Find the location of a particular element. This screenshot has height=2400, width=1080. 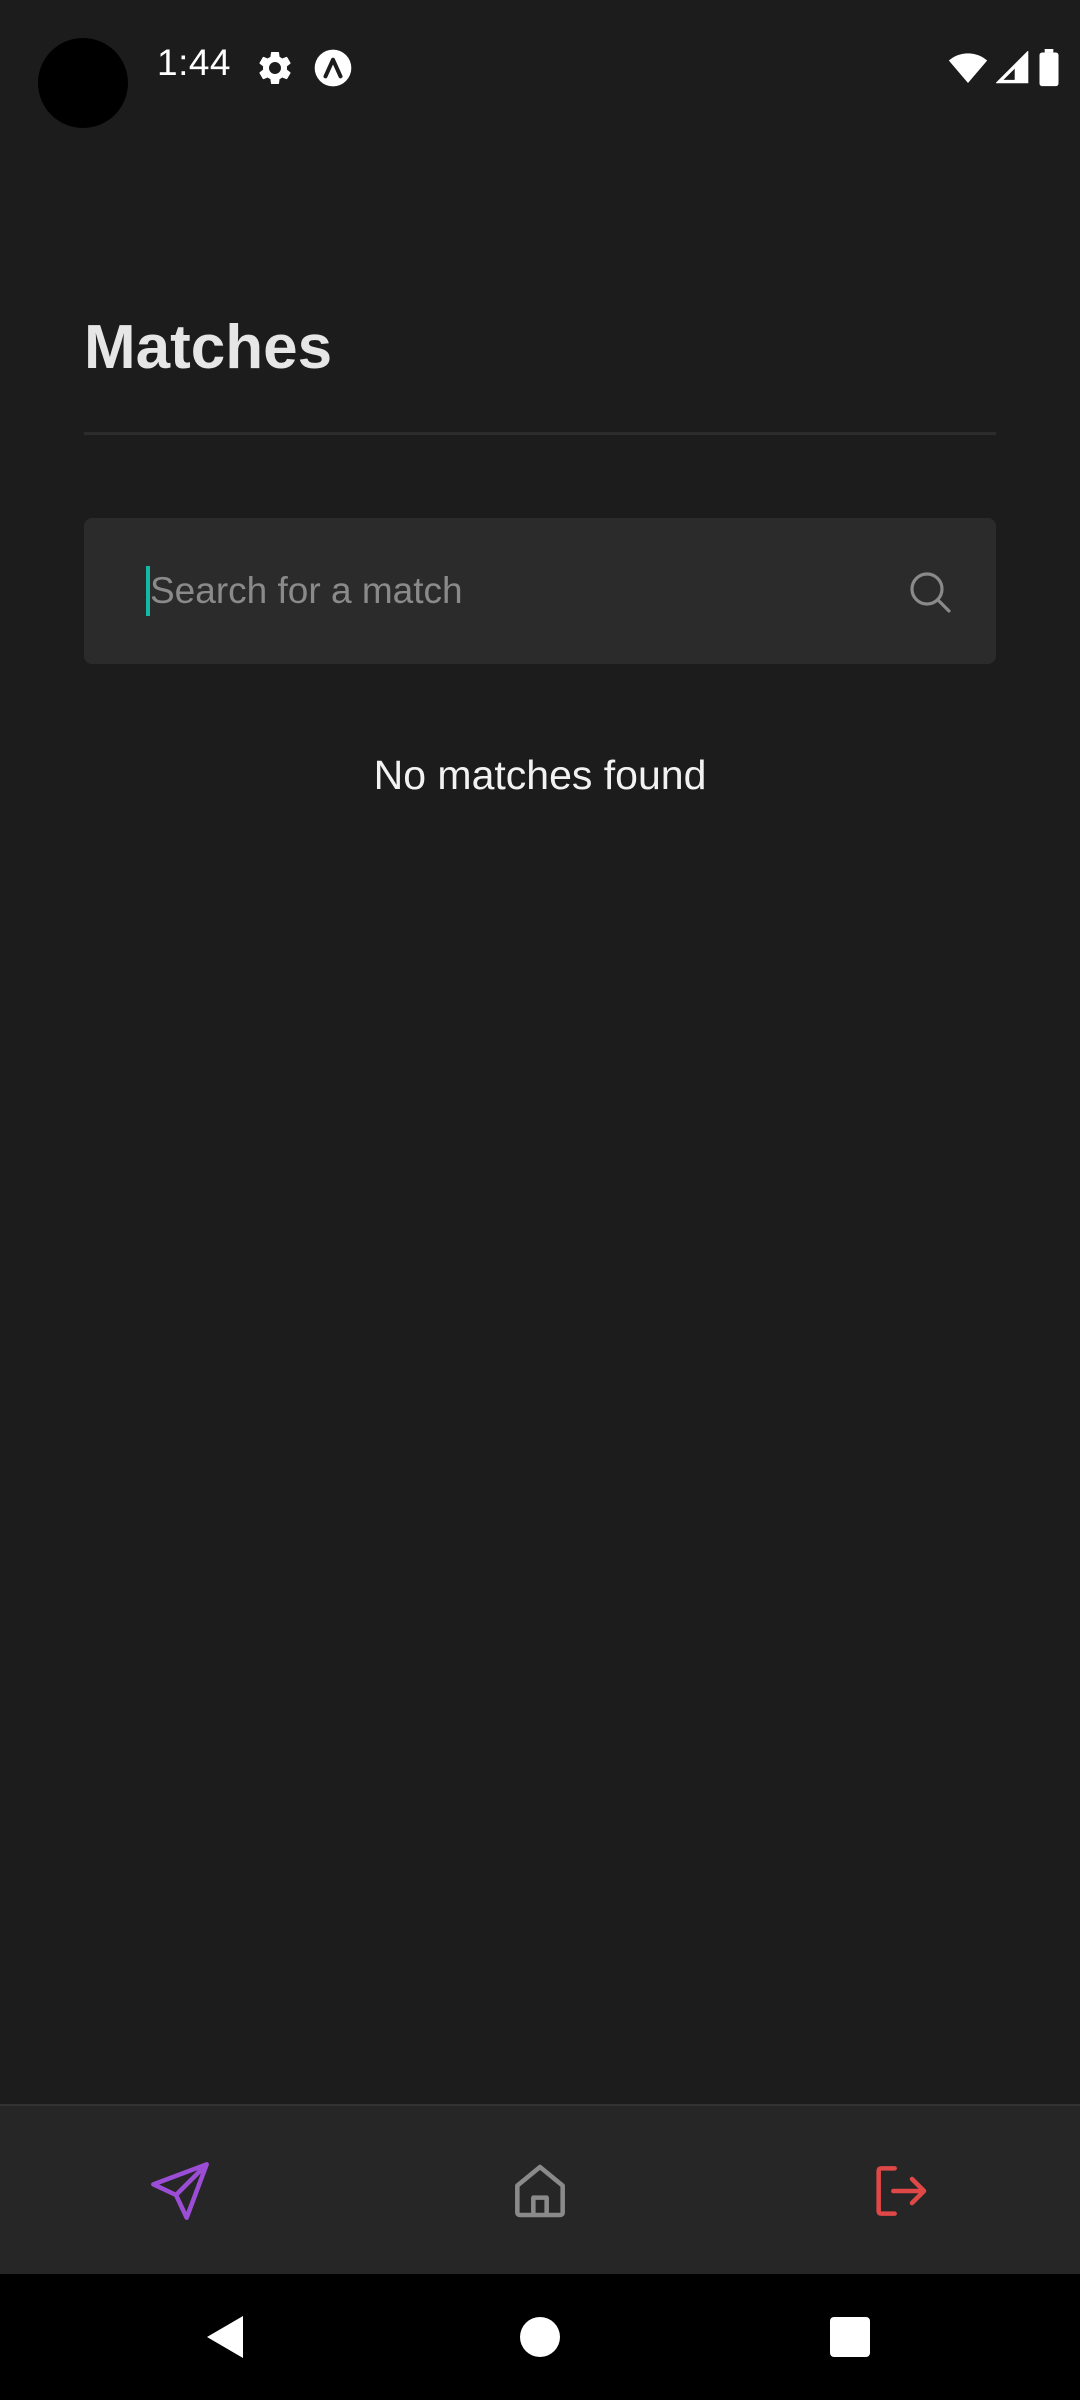

status-time: 1:44 is located at coordinates (194, 62).